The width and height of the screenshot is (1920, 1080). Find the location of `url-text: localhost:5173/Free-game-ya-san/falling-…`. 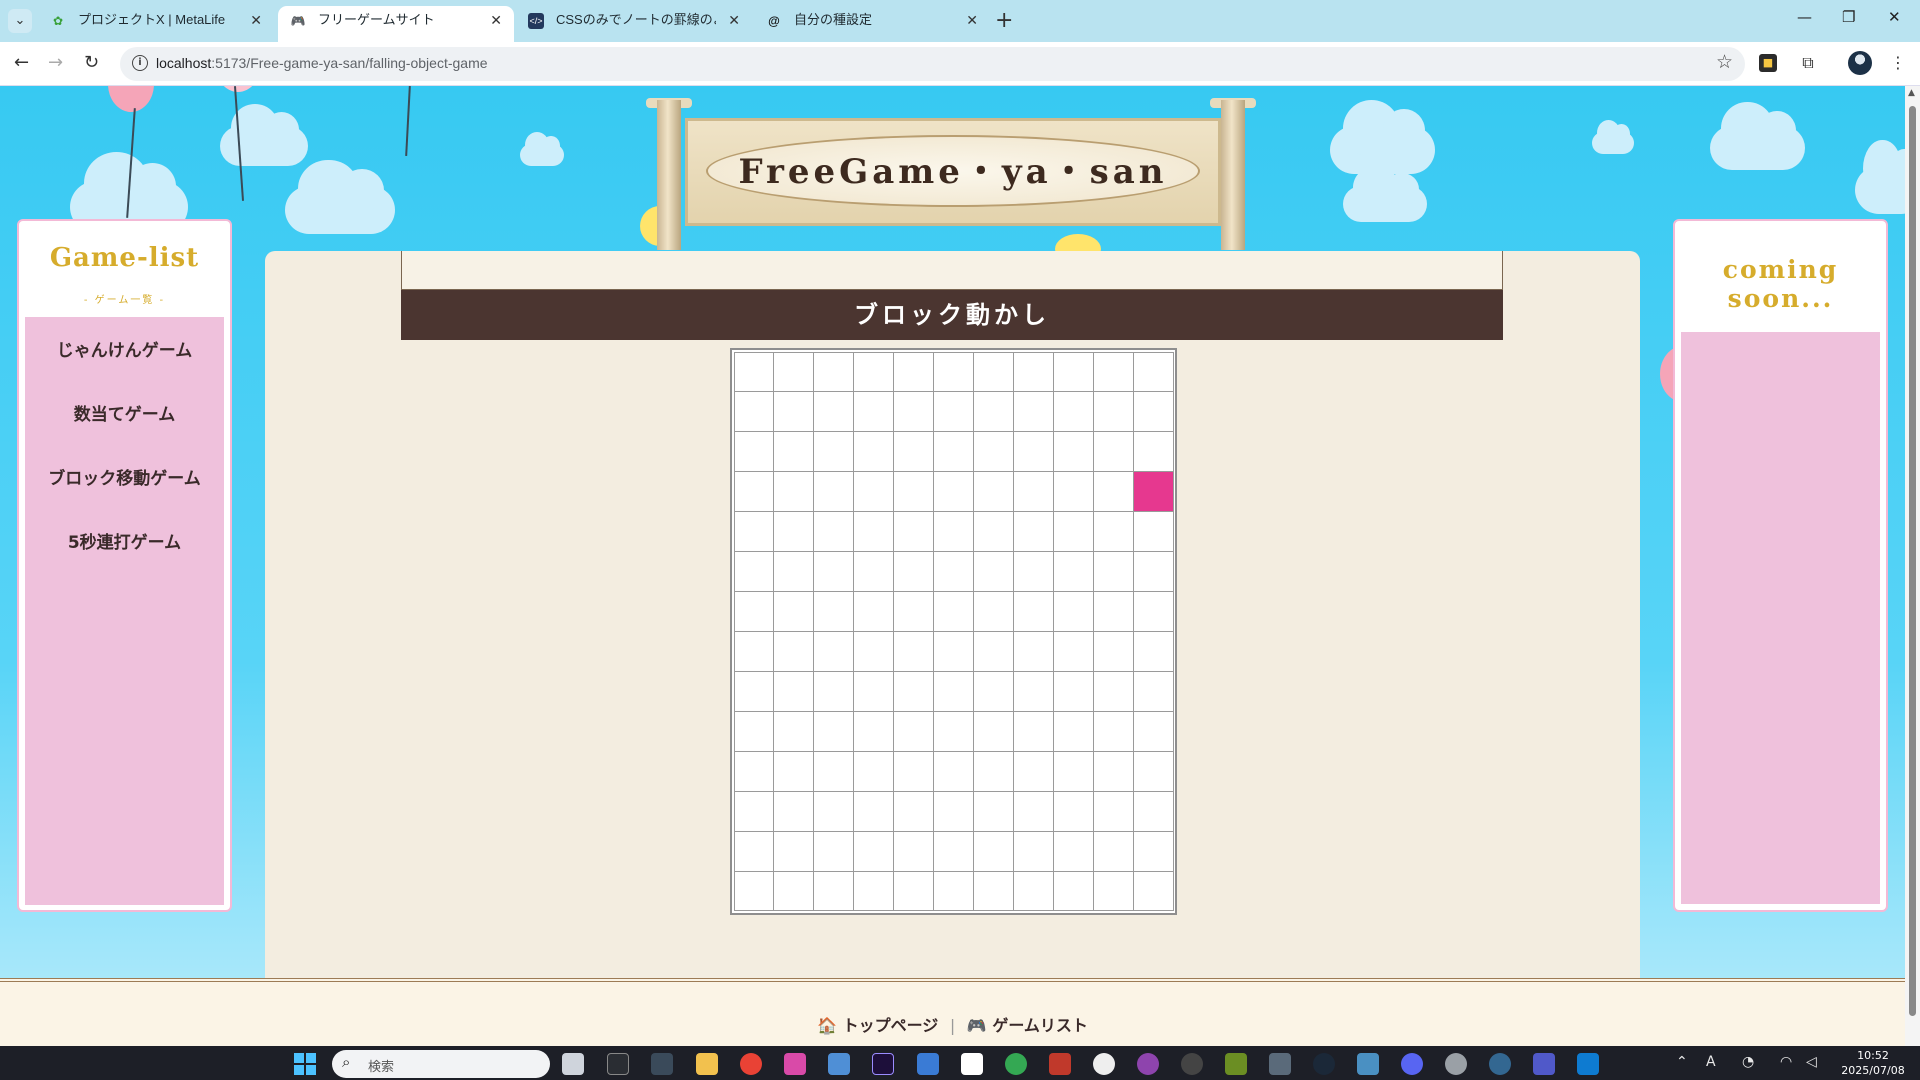

url-text: localhost:5173/Free-game-ya-san/falling-… is located at coordinates (322, 63).